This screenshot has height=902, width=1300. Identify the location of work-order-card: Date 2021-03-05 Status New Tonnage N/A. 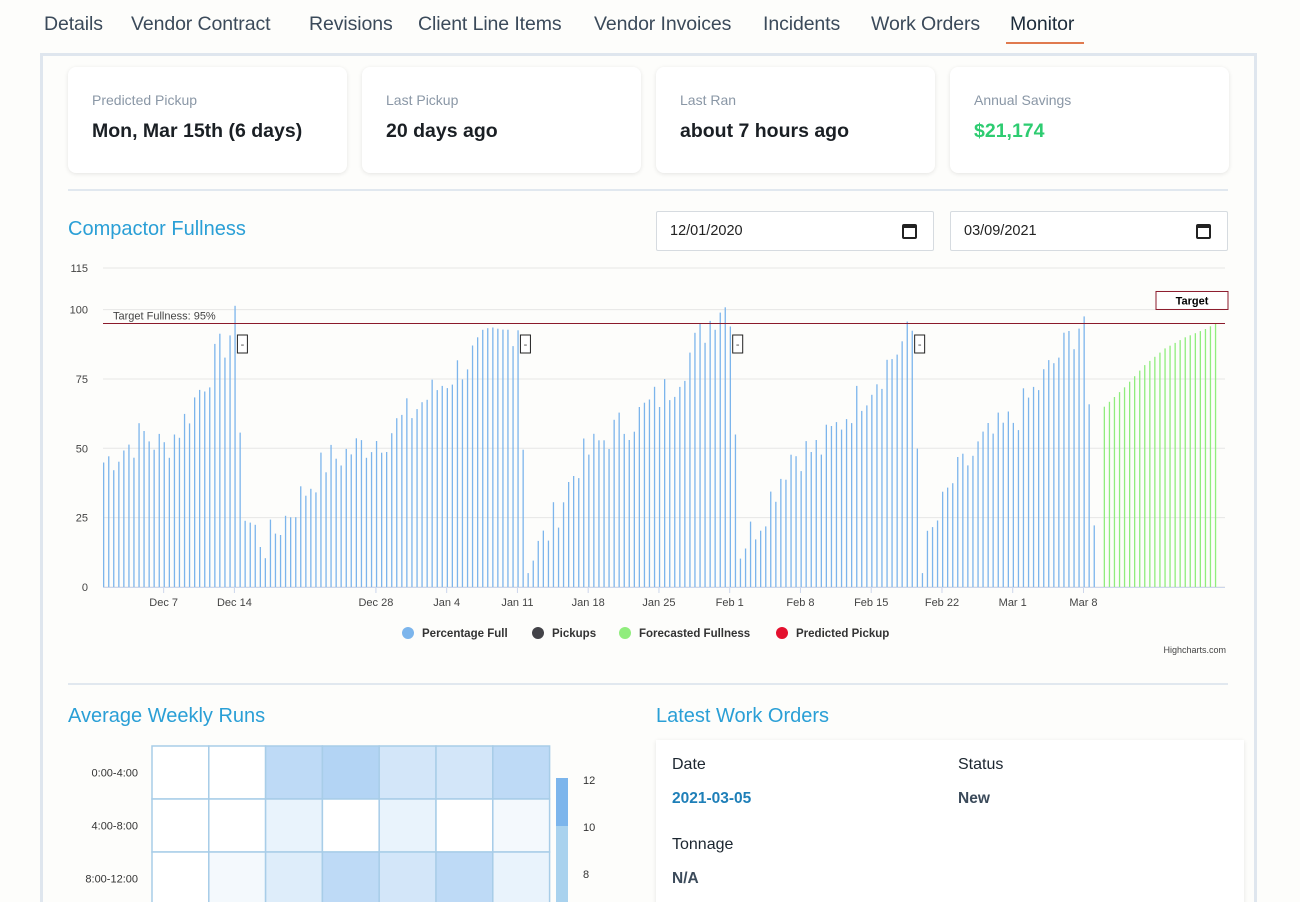
(950, 821).